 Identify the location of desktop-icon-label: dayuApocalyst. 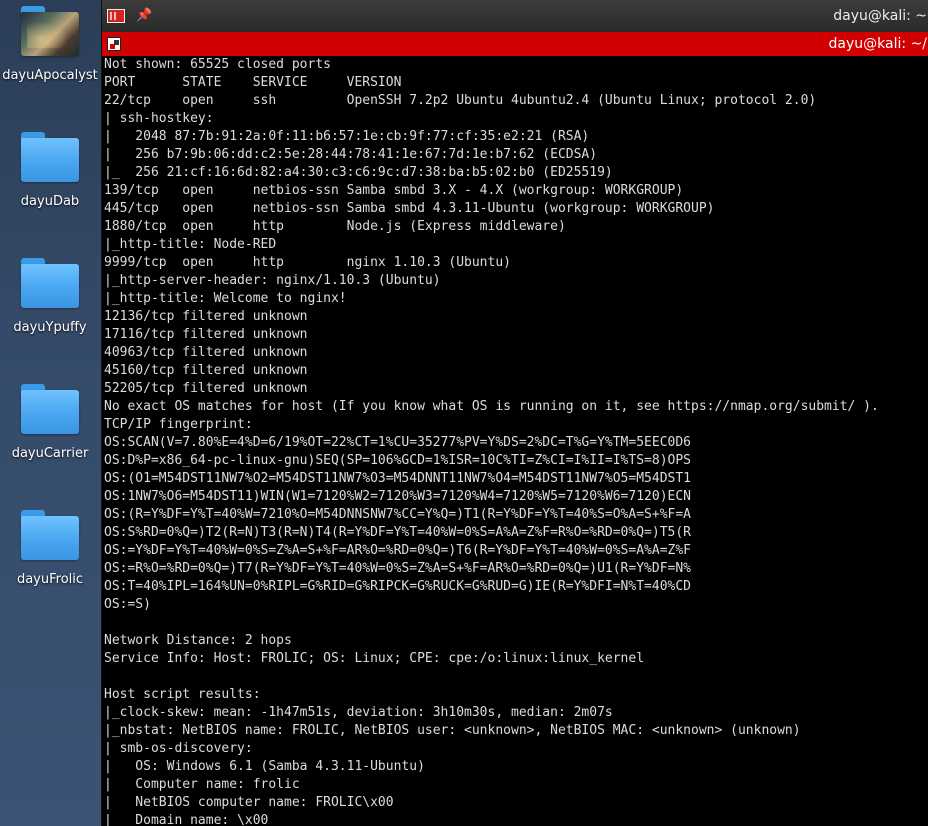
(50, 75).